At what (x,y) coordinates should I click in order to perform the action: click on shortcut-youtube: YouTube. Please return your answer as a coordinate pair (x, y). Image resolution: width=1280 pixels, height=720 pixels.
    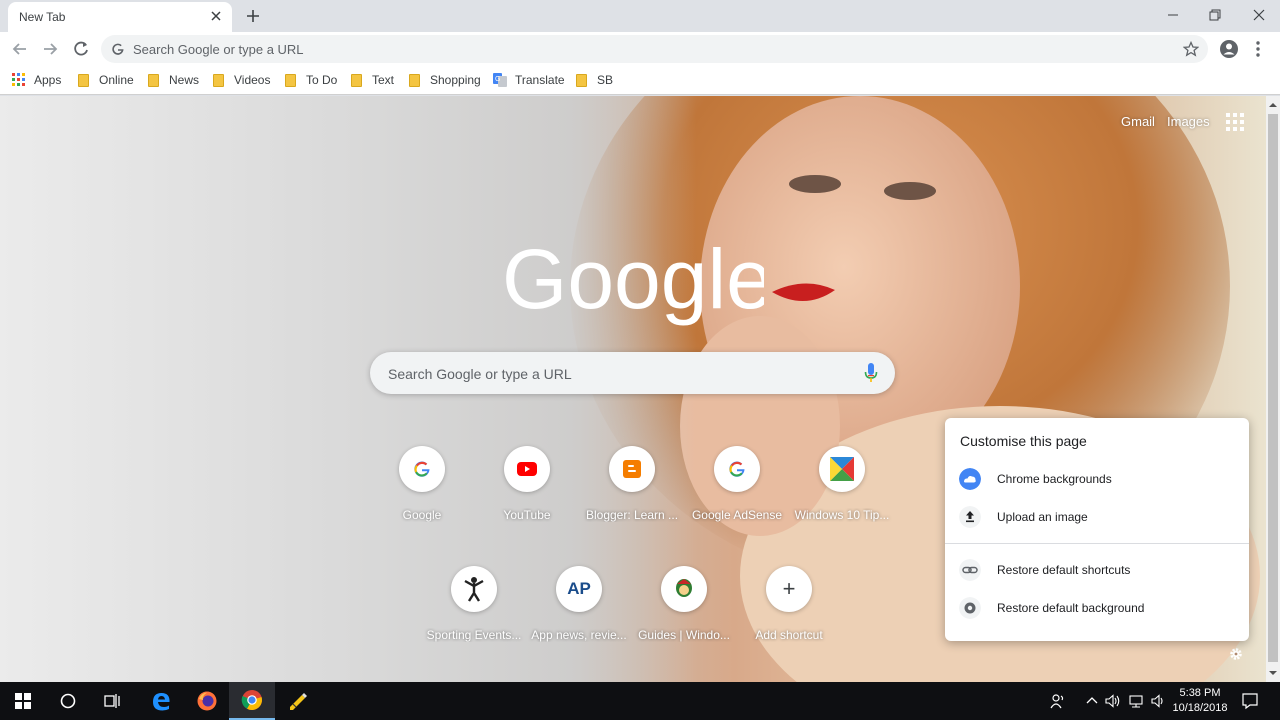
    Looking at the image, I should click on (527, 490).